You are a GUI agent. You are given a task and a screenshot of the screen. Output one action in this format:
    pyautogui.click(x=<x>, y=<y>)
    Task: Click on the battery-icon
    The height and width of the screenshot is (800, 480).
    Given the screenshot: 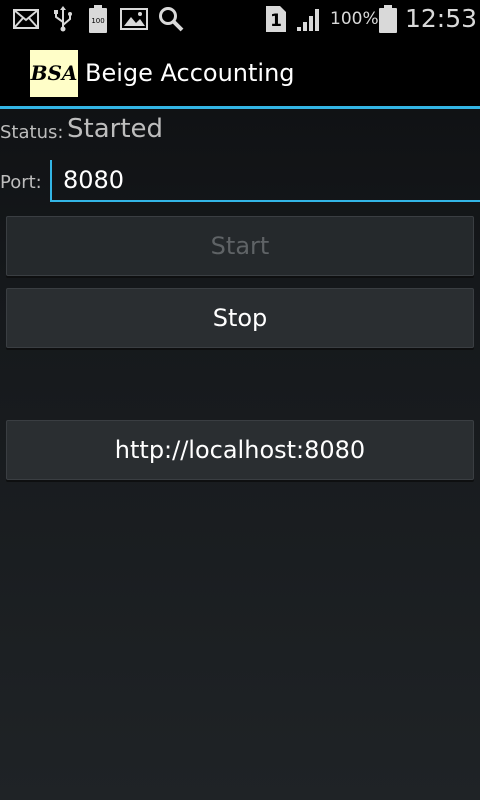 What is the action you would take?
    pyautogui.click(x=388, y=19)
    